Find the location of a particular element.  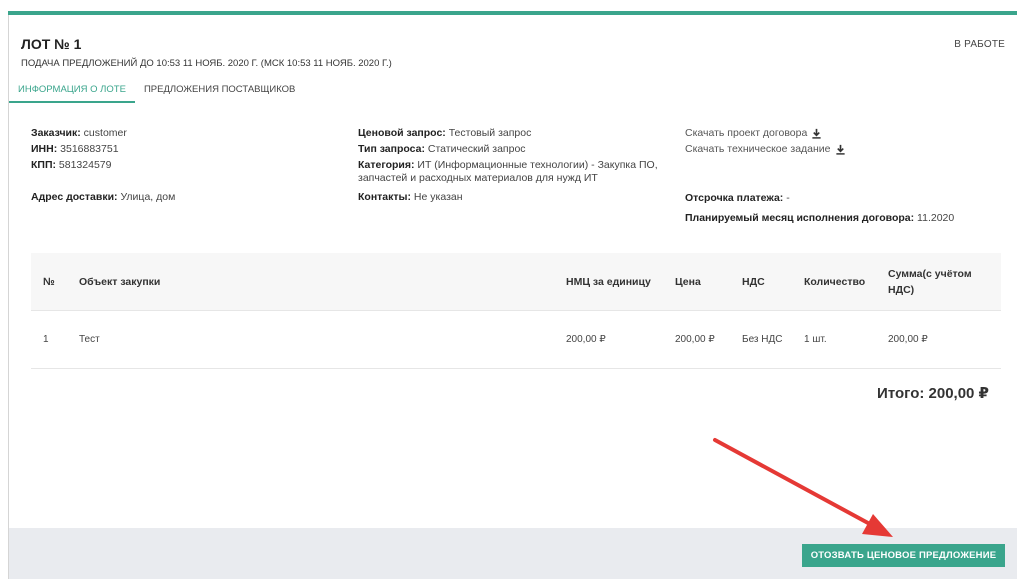

category-label: Категория: is located at coordinates (386, 165).